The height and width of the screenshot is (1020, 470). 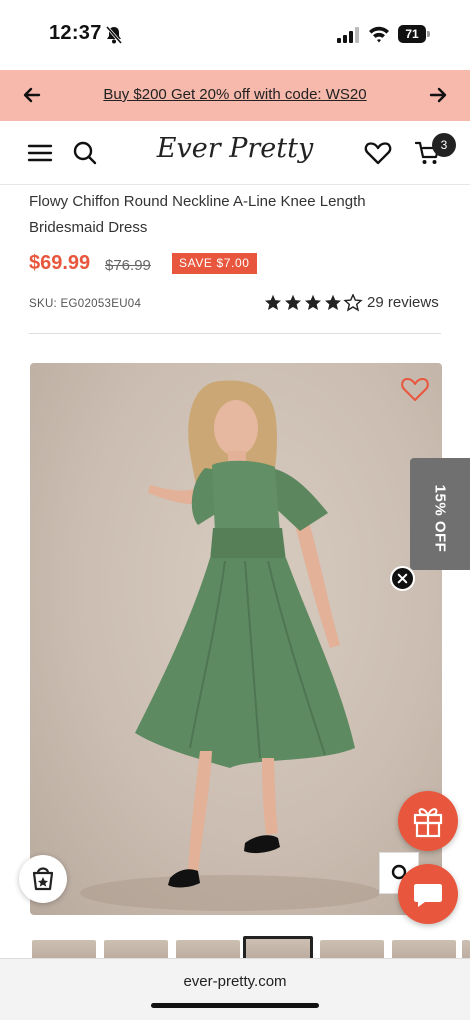 What do you see at coordinates (402, 578) in the screenshot?
I see `close-icon` at bounding box center [402, 578].